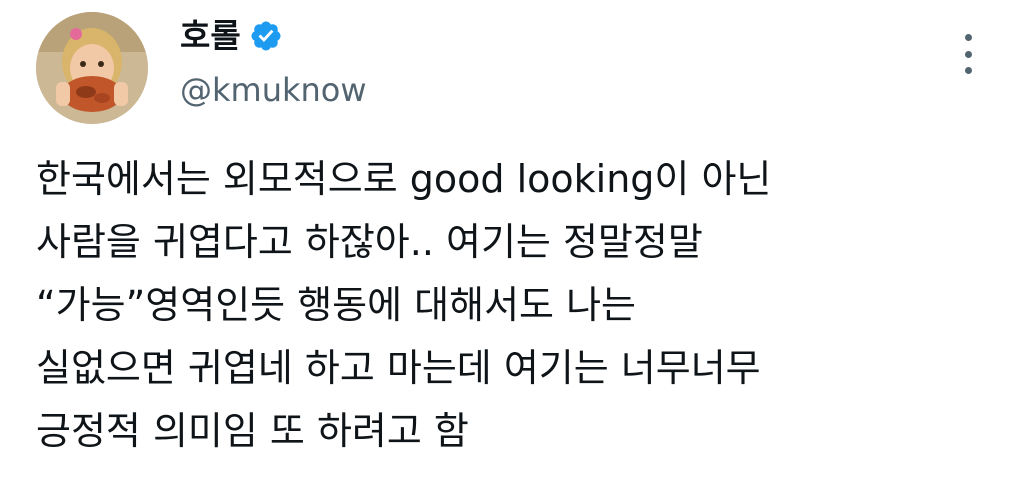 The image size is (1024, 489). Describe the element at coordinates (404, 179) in the screenshot. I see `tweet-text-line: 한국에서는 외모적으로 good looking이 아닌` at that location.